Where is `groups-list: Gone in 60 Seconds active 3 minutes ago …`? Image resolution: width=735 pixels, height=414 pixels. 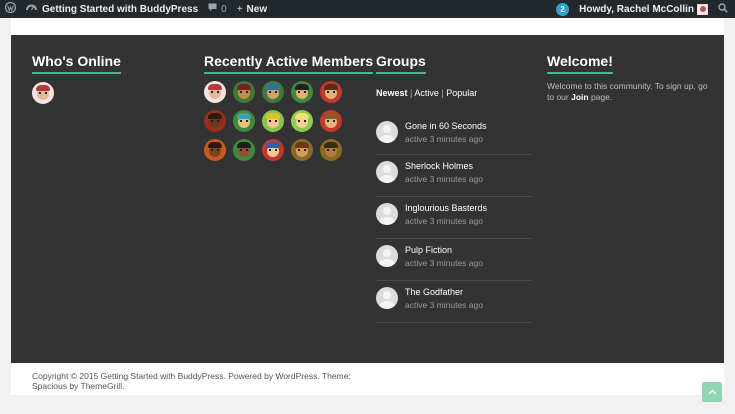 groups-list: Gone in 60 Seconds active 3 minutes ago … is located at coordinates (454, 219).